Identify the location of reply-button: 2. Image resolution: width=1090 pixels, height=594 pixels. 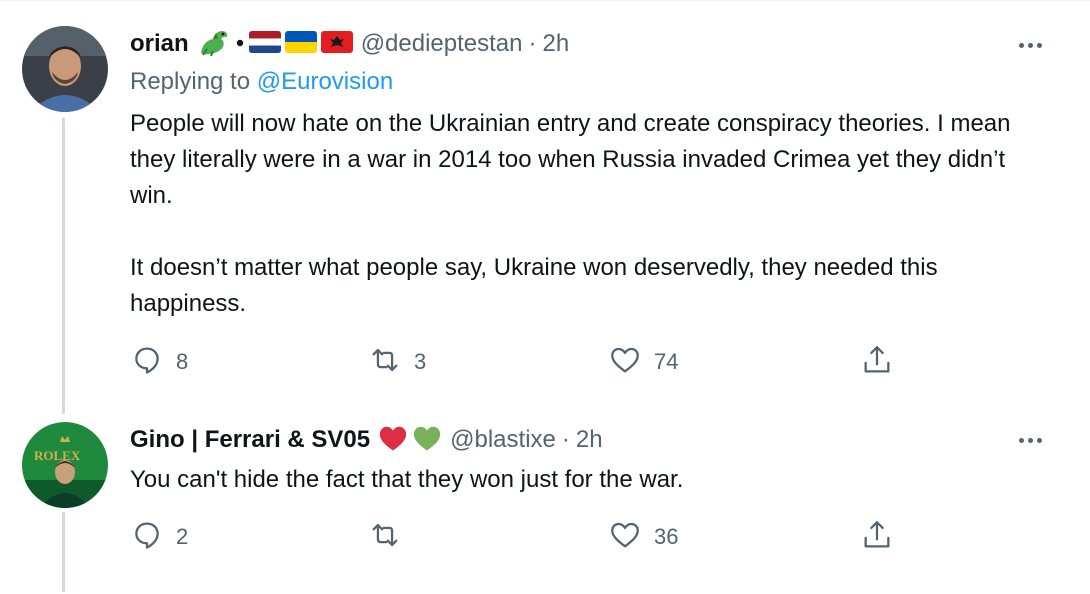
(159, 537).